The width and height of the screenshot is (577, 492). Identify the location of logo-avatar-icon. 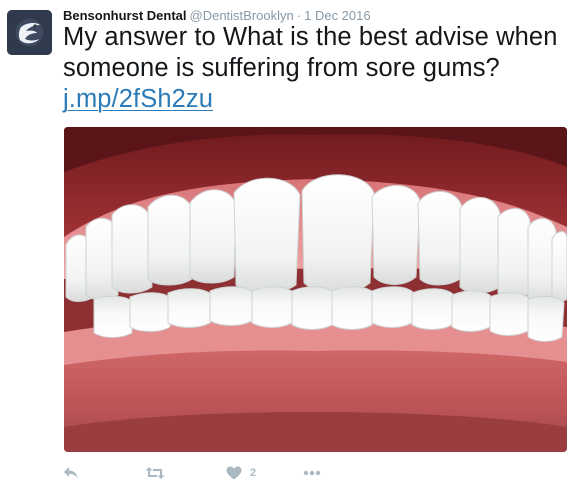
(29, 32).